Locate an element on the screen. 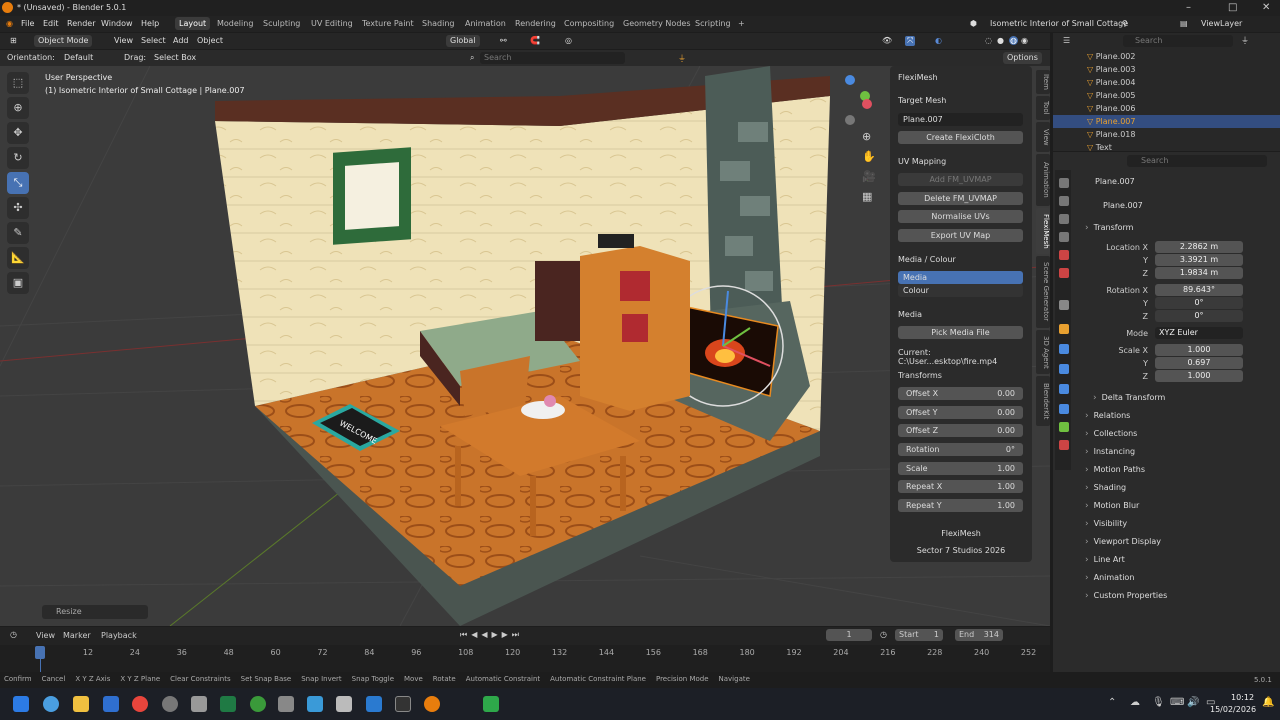  visibility-section: Visibility is located at coordinates (1106, 524).